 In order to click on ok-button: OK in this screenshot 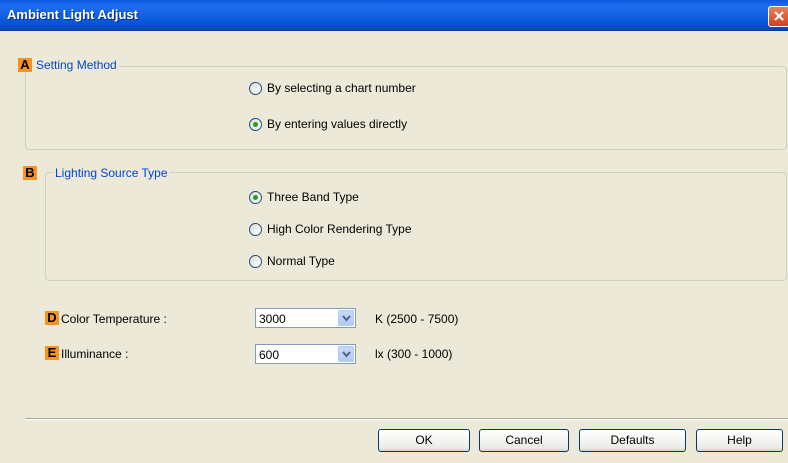, I will do `click(424, 440)`.